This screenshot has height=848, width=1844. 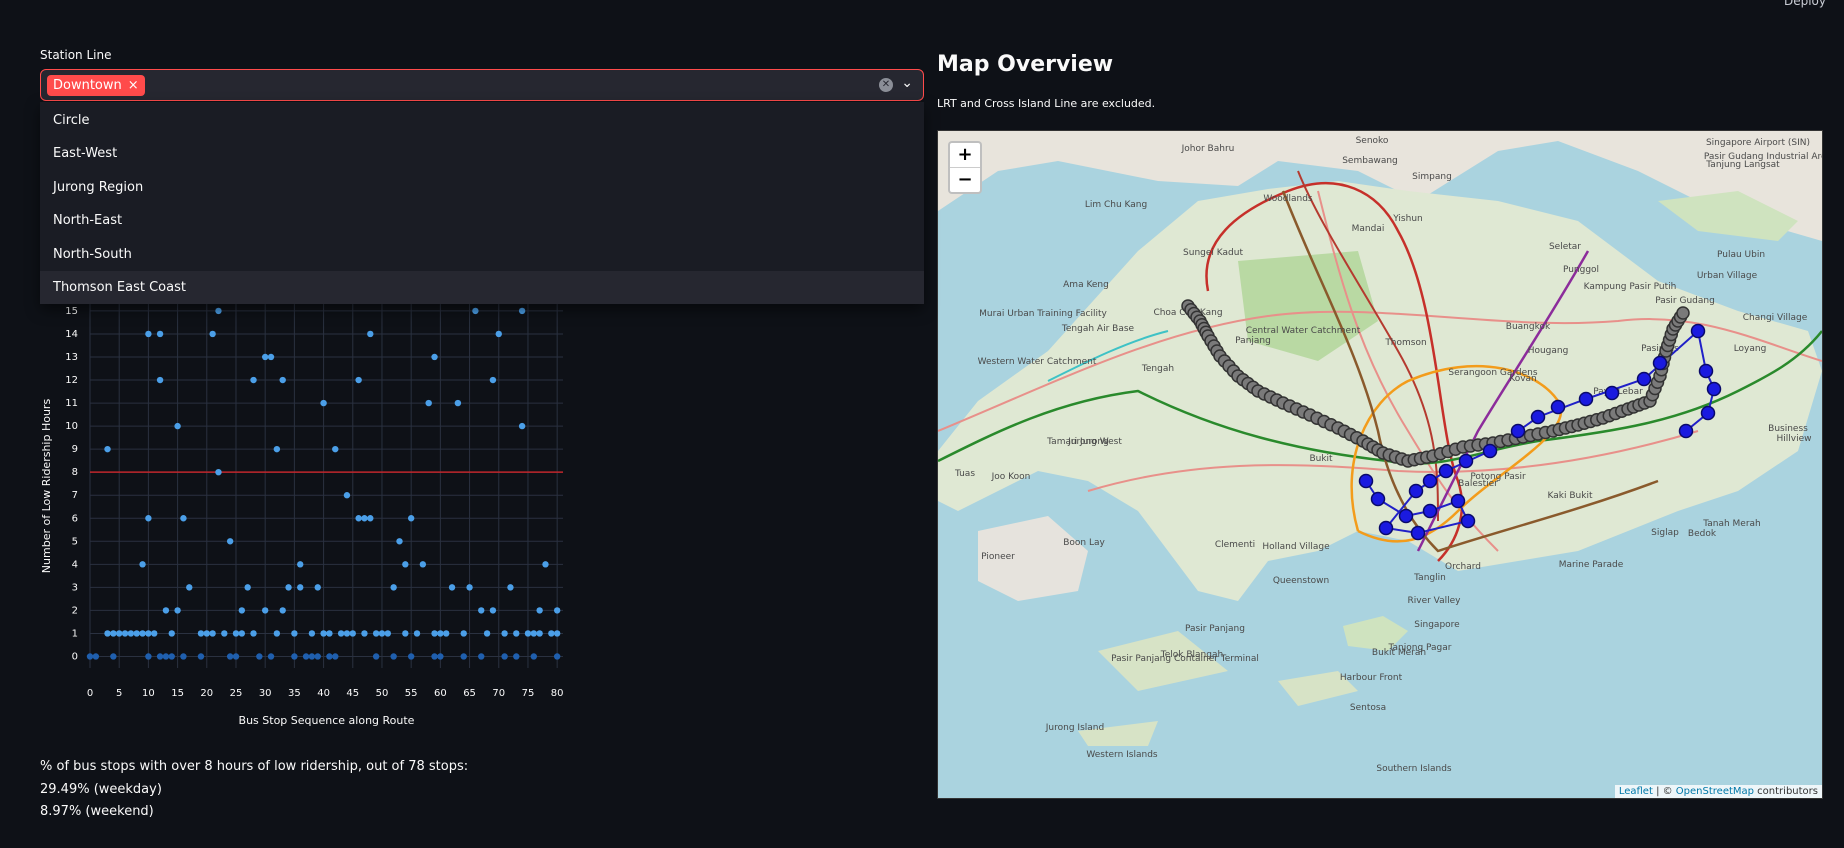 What do you see at coordinates (1434, 601) in the screenshot?
I see `map-place-label: River Valley` at bounding box center [1434, 601].